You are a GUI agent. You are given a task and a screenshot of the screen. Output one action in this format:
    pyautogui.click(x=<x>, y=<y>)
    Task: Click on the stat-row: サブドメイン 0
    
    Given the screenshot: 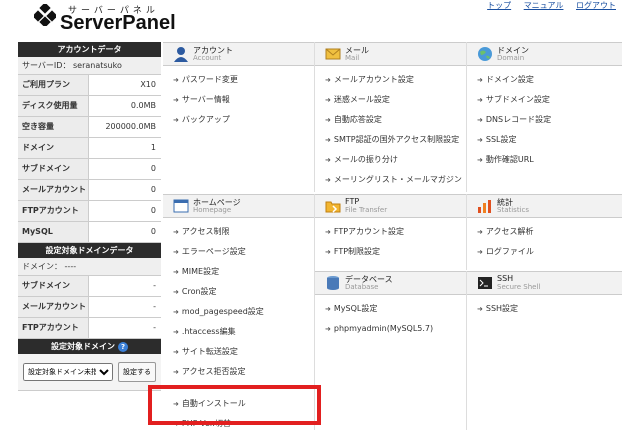 What is the action you would take?
    pyautogui.click(x=89, y=169)
    